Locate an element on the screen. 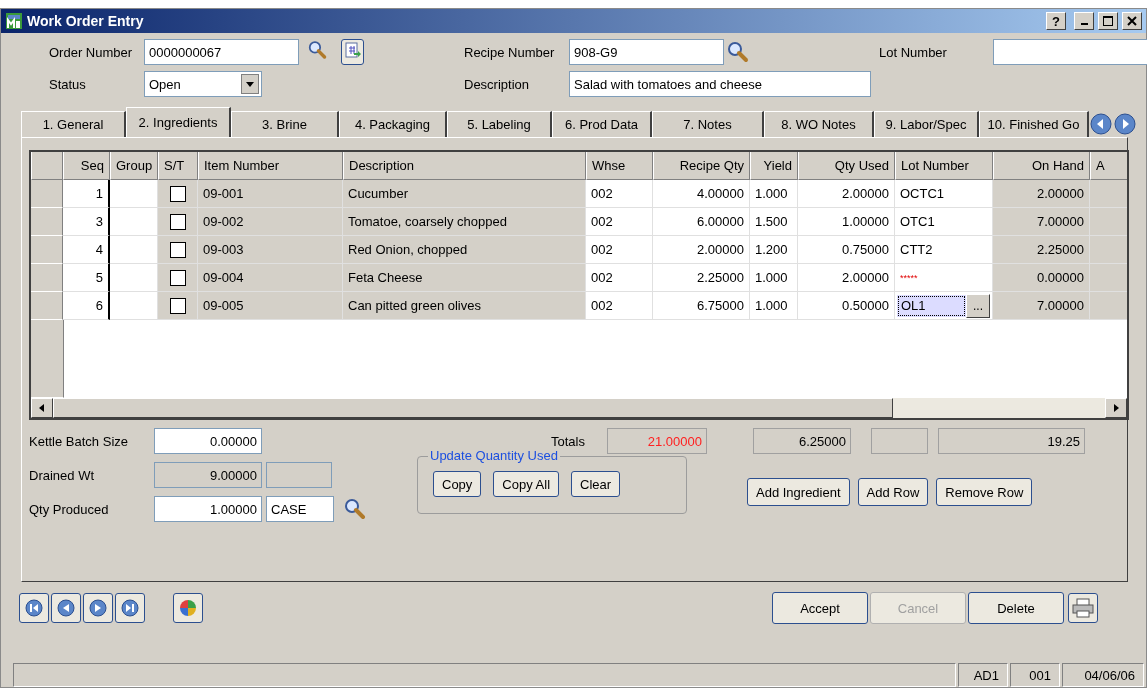  input-field: Salad with tomatoes and cheese is located at coordinates (720, 84).